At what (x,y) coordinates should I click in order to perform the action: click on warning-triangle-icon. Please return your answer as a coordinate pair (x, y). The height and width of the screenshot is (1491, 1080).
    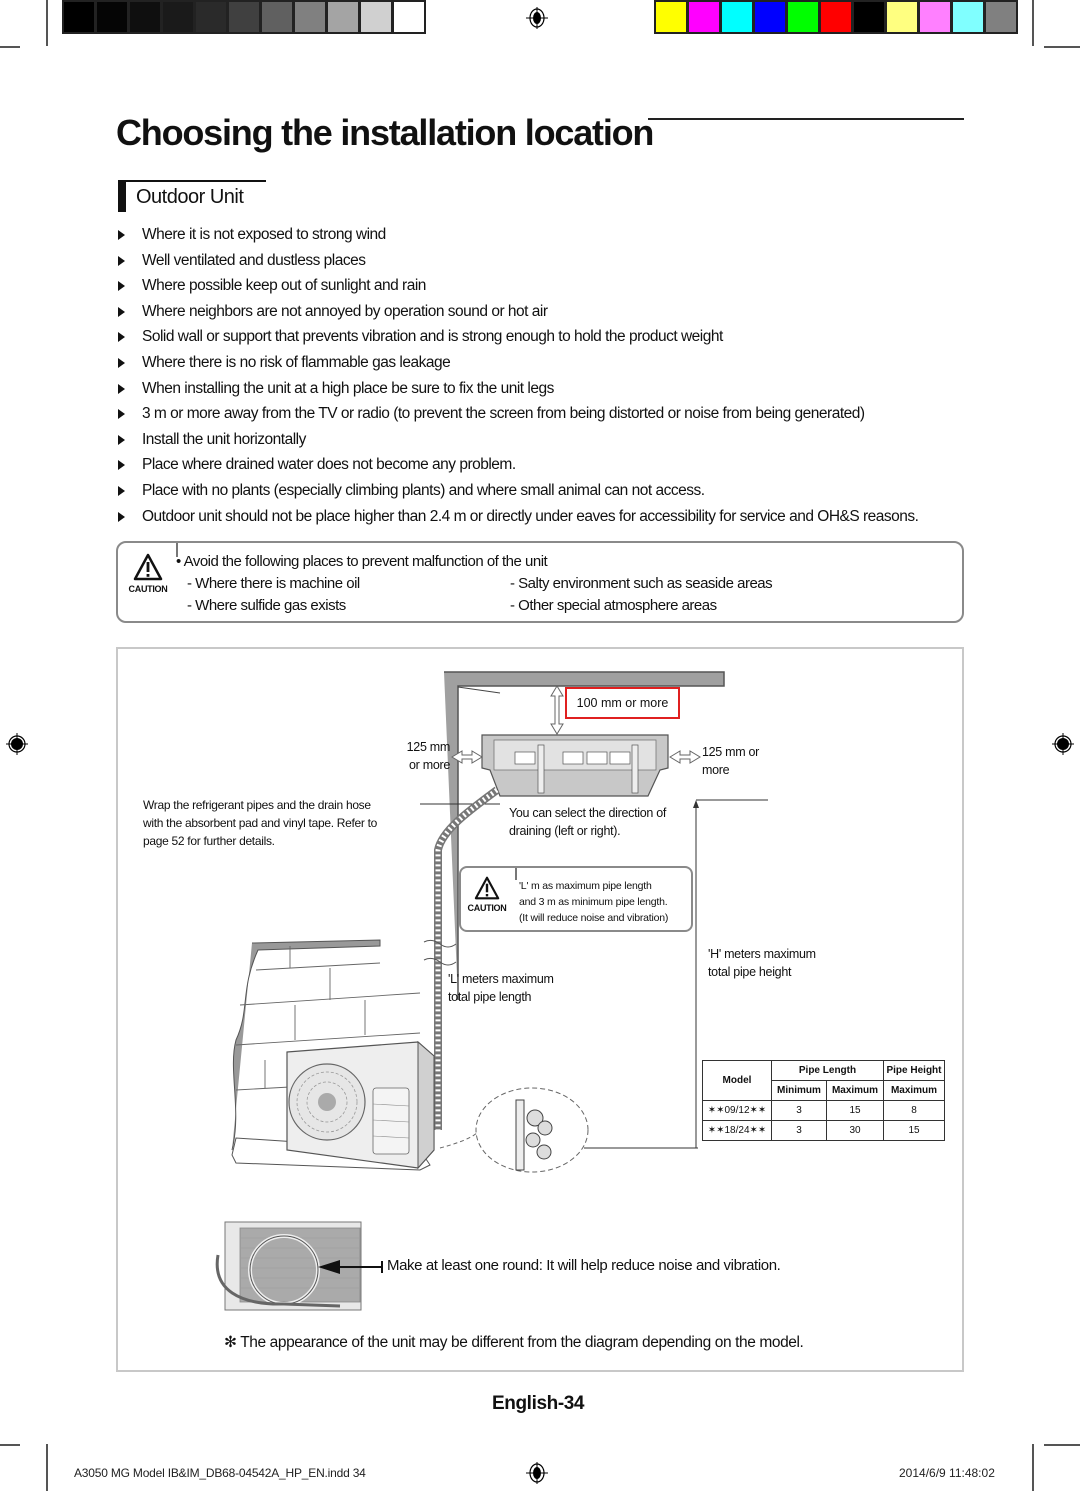
    Looking at the image, I should click on (487, 888).